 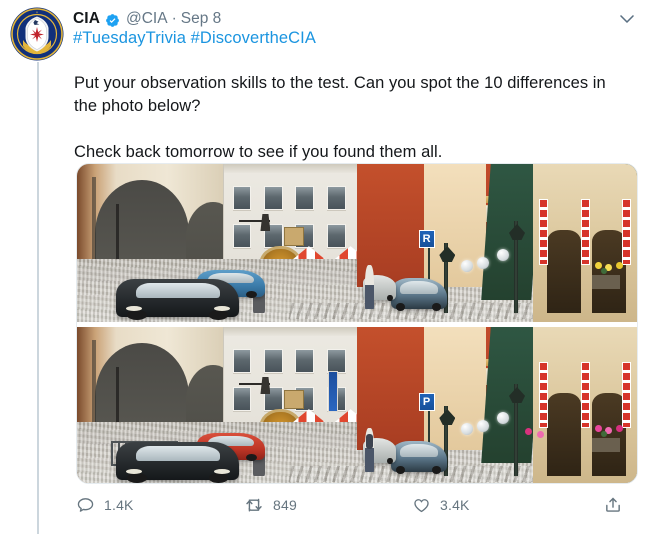 What do you see at coordinates (112, 20) in the screenshot?
I see `verified-badge-icon` at bounding box center [112, 20].